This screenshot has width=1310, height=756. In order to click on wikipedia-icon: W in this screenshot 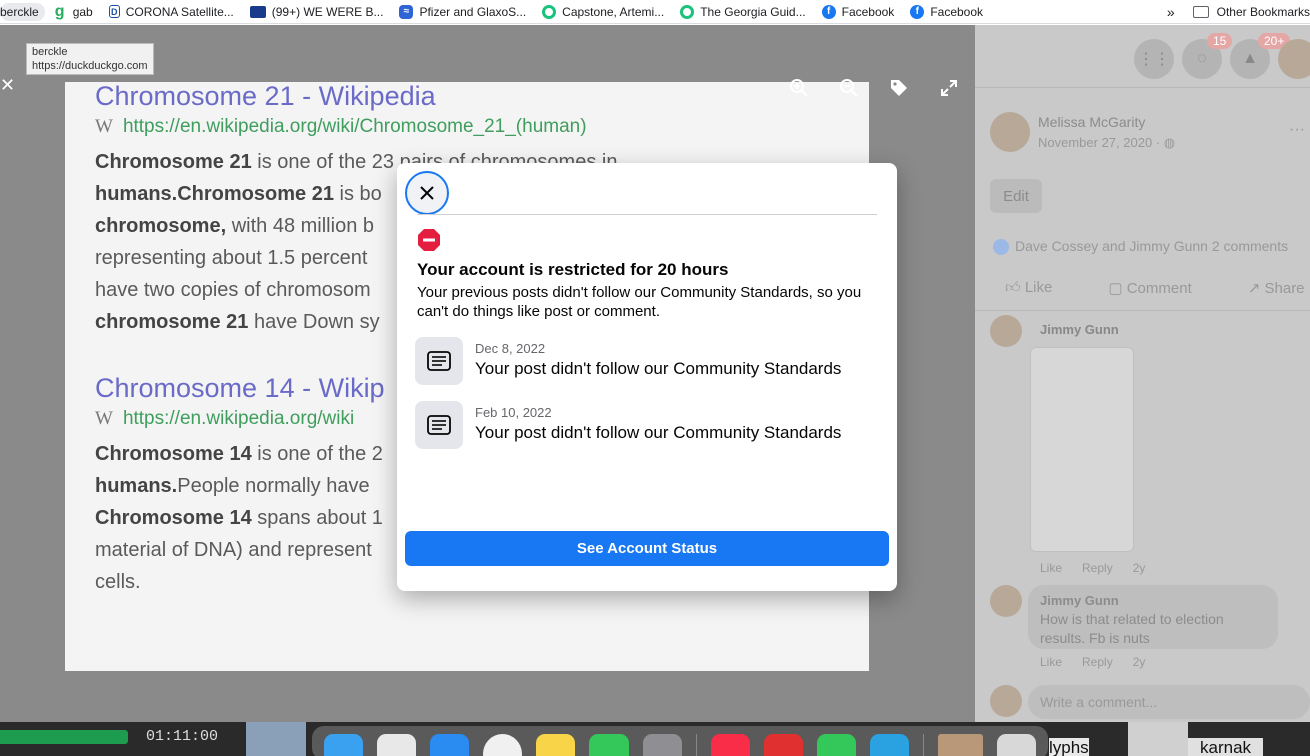, I will do `click(104, 418)`.